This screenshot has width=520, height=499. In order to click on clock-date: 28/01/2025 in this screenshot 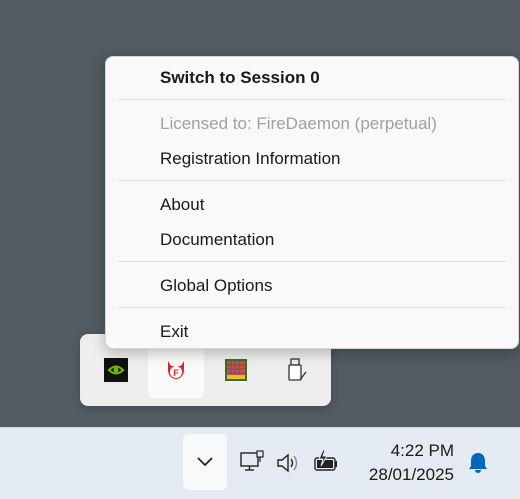, I will do `click(411, 475)`.